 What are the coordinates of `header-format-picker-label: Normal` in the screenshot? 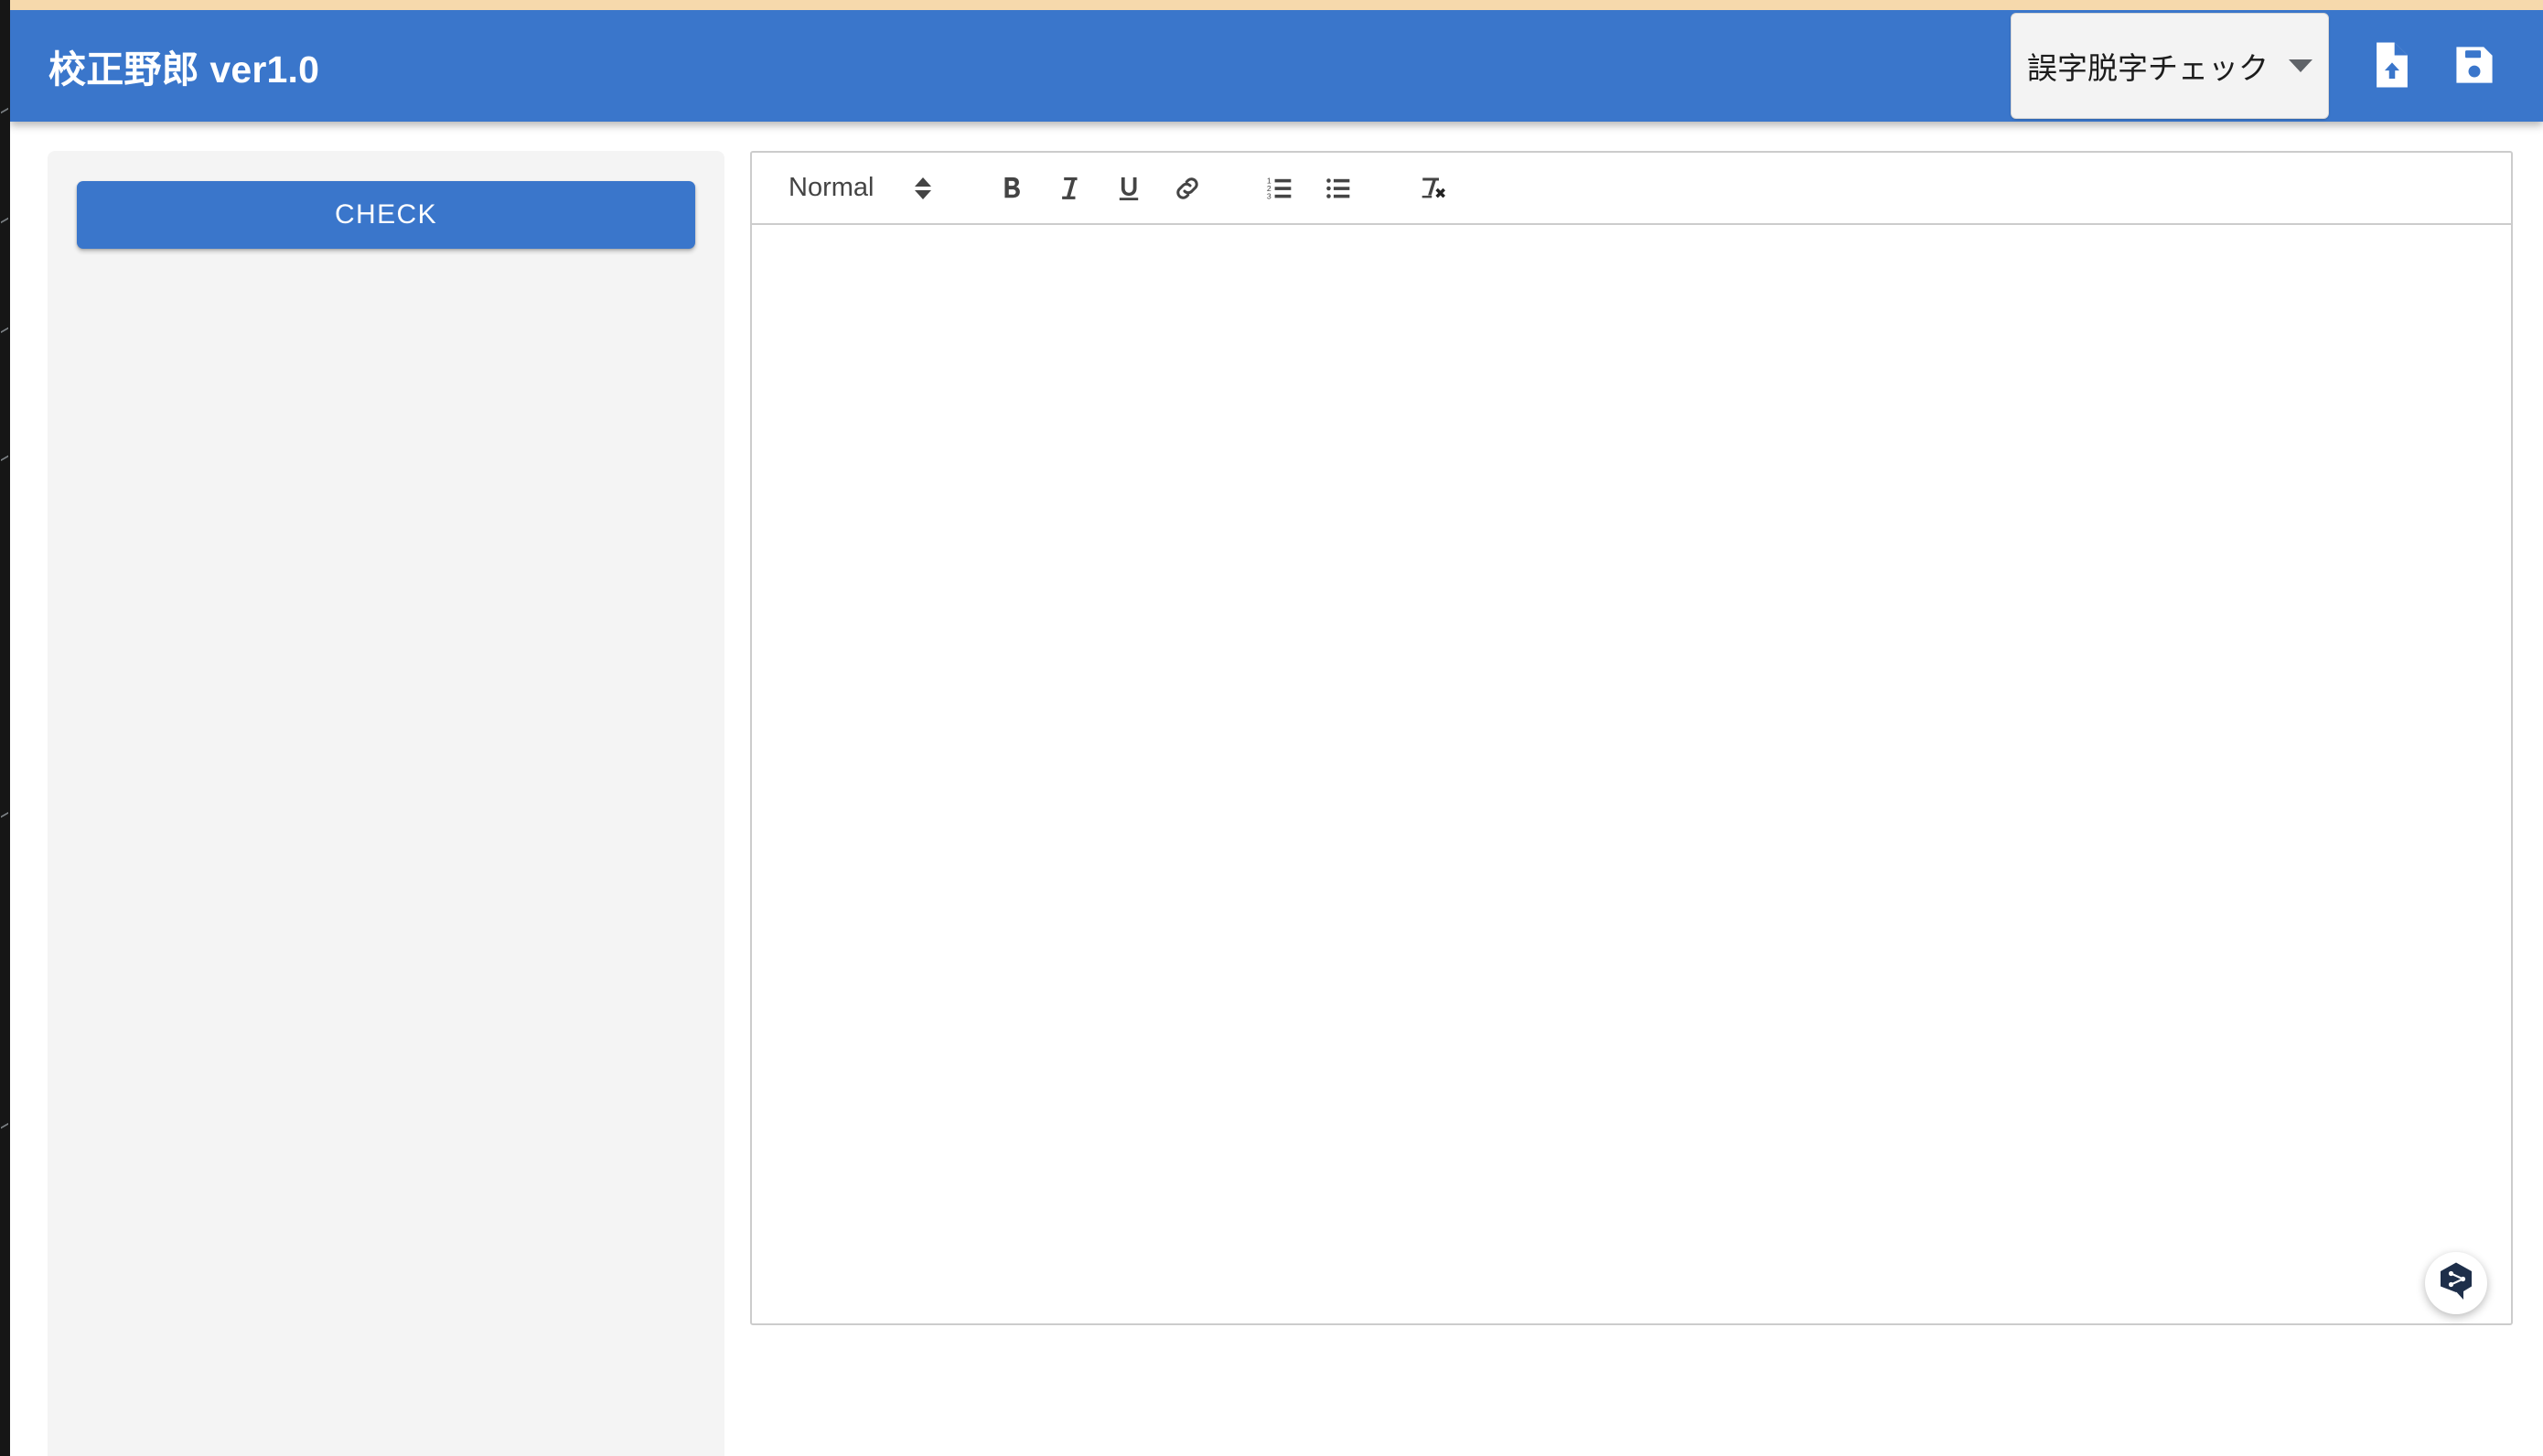 It's located at (831, 187).